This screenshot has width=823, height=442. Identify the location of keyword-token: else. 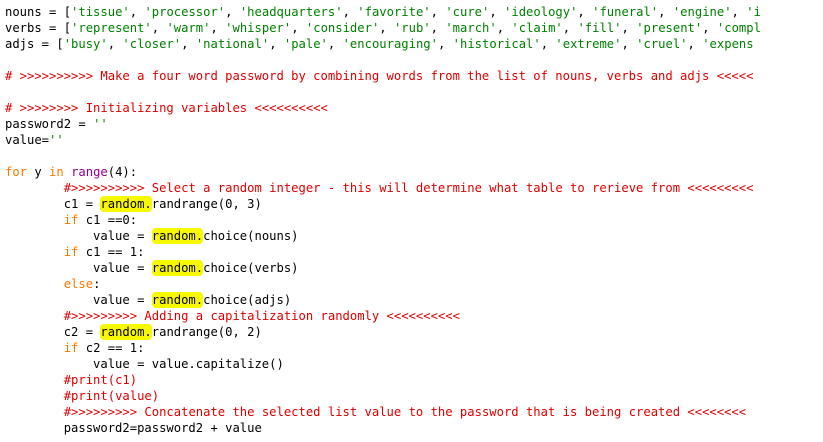
(78, 284).